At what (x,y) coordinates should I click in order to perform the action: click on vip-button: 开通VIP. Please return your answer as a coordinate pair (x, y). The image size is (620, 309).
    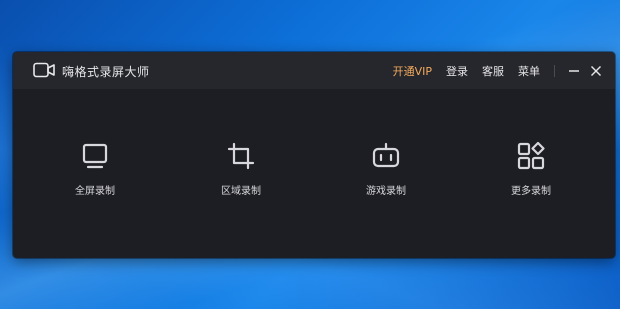
    Looking at the image, I should click on (412, 71).